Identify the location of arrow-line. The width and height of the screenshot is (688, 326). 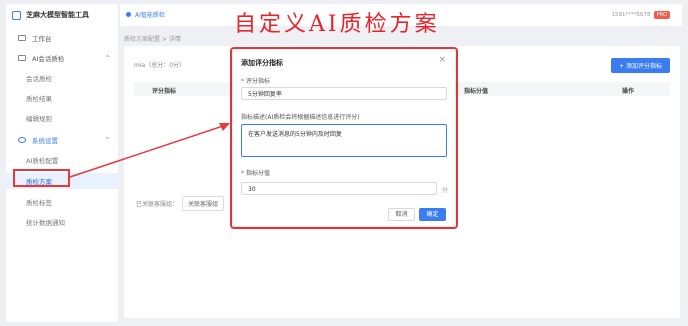
(148, 151).